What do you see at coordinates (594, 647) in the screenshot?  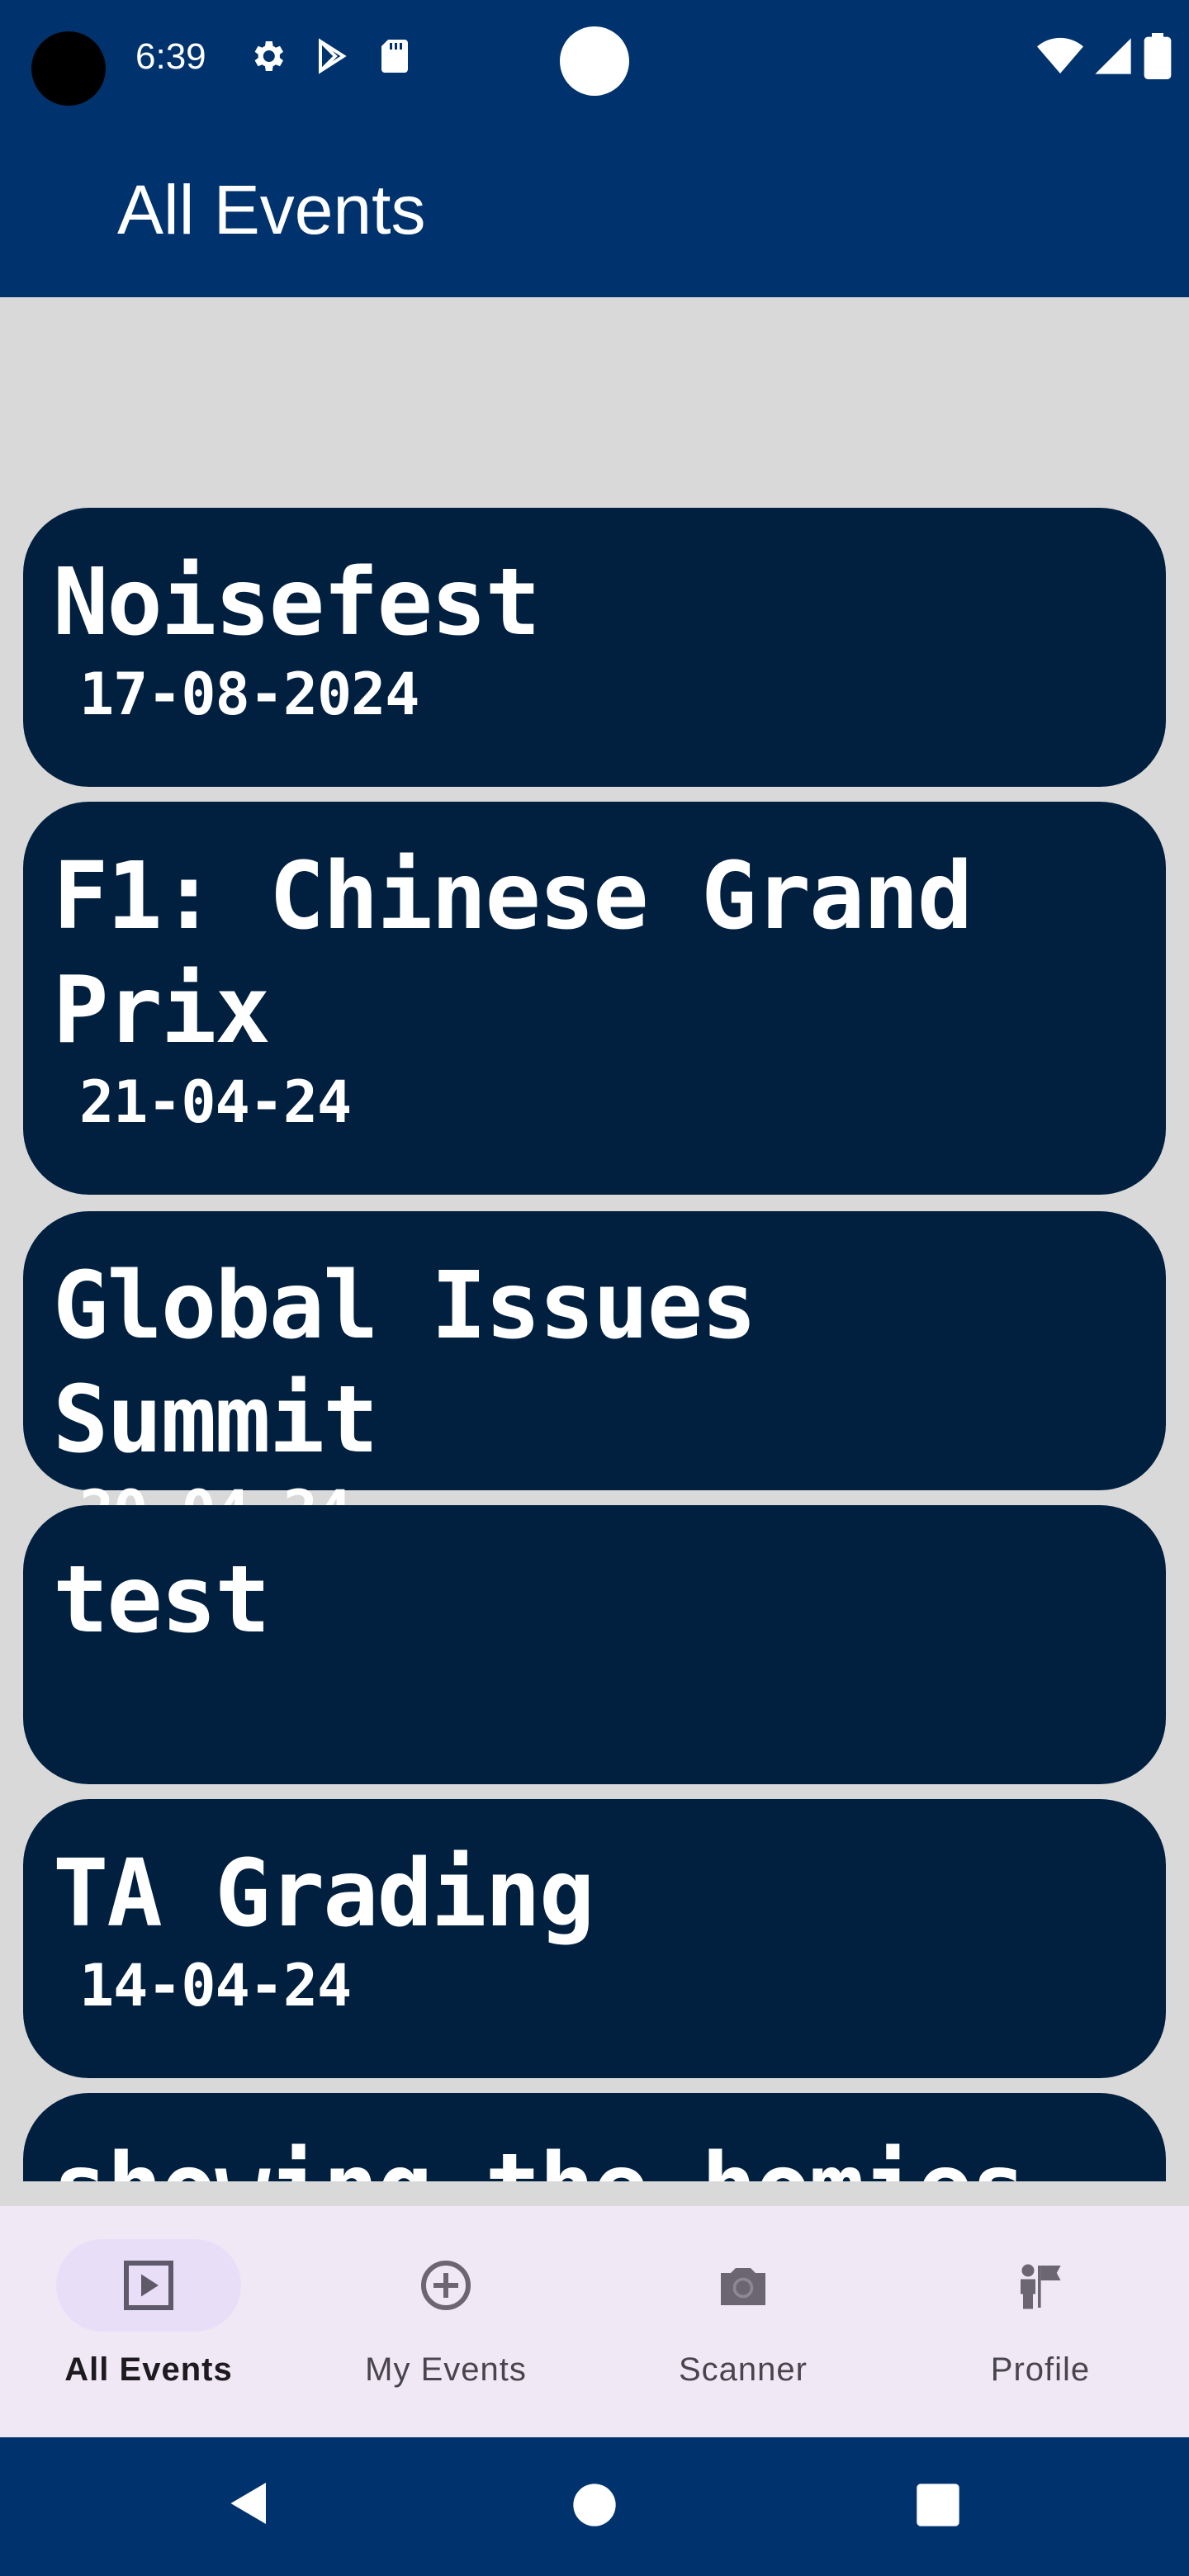 I see `event-card: Noisefest 17-08-2024` at bounding box center [594, 647].